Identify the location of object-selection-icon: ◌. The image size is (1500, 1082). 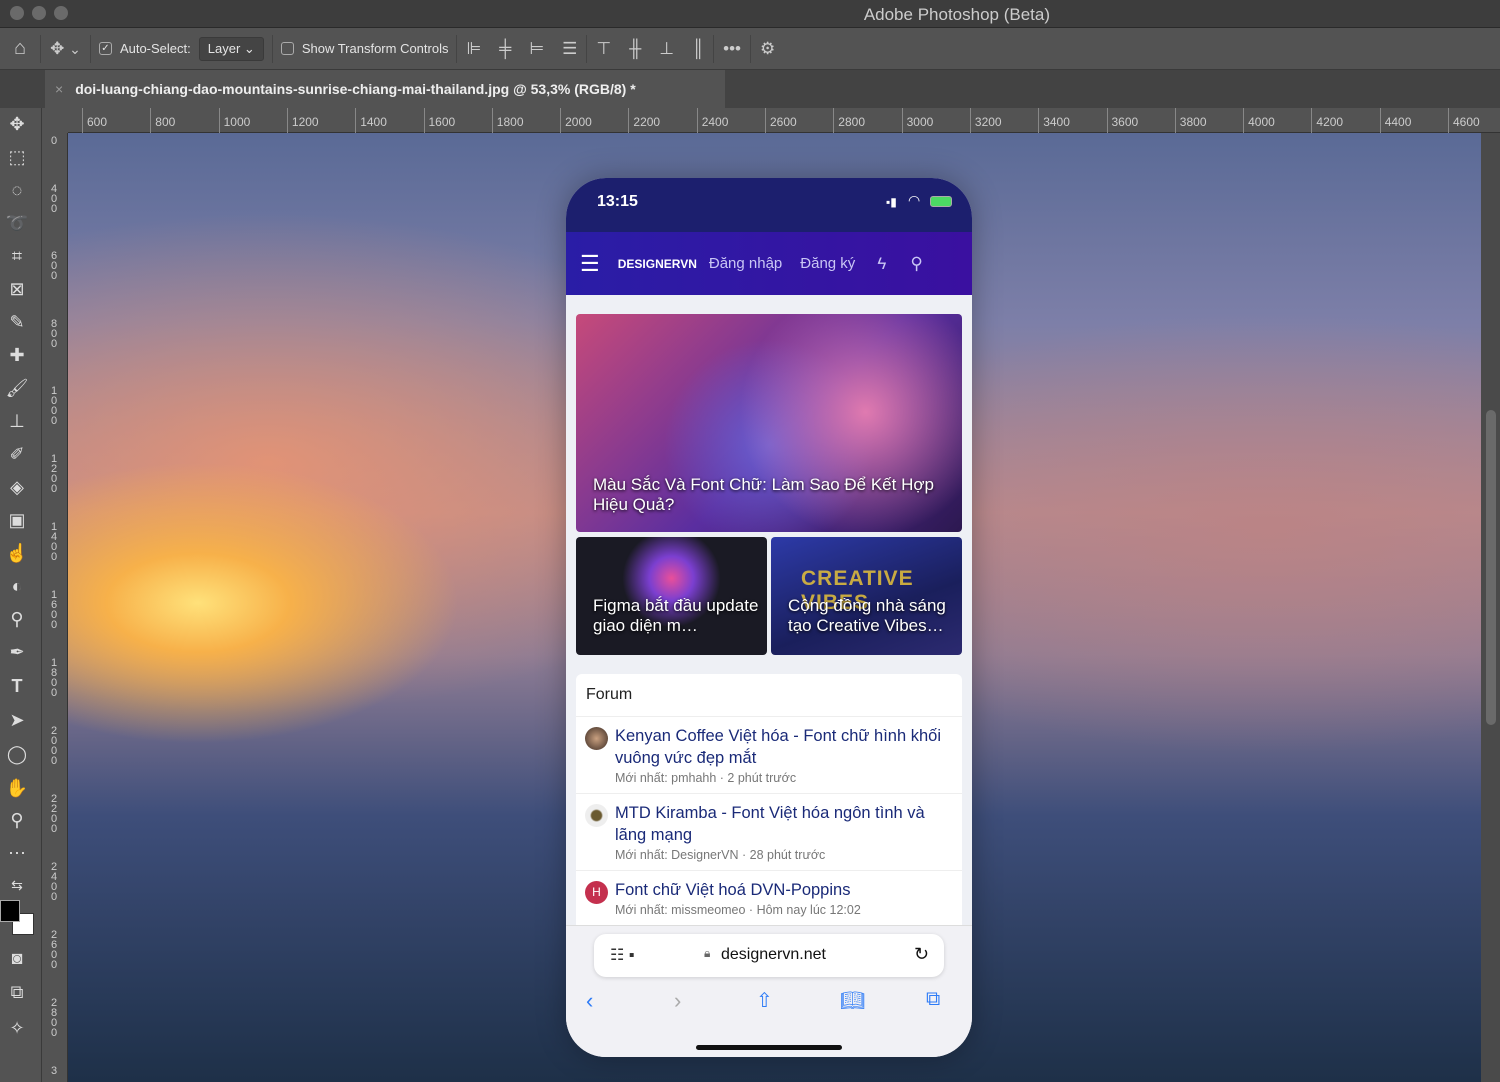
(17, 190).